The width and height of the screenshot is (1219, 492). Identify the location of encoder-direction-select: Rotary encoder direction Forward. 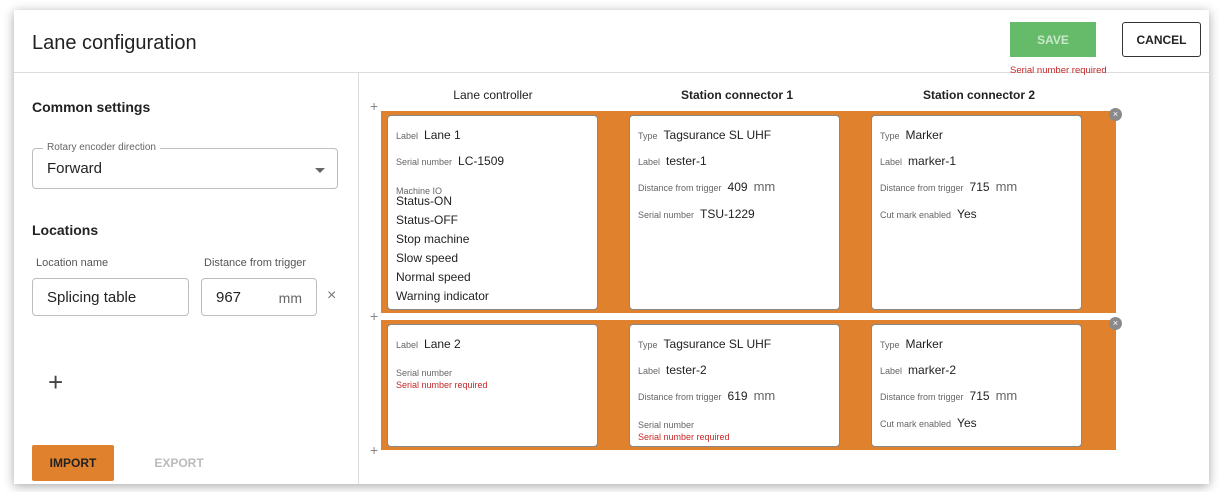
(185, 165).